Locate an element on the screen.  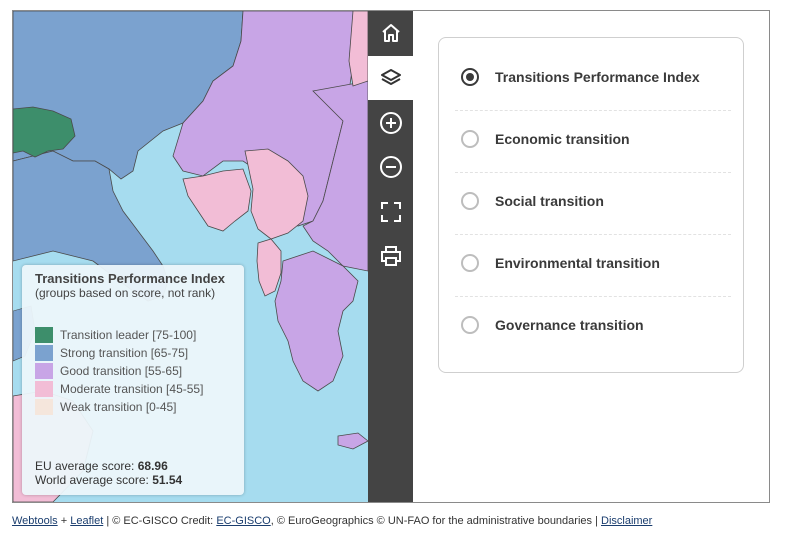
ec-gisco-link: EC-GISCO is located at coordinates (243, 521).